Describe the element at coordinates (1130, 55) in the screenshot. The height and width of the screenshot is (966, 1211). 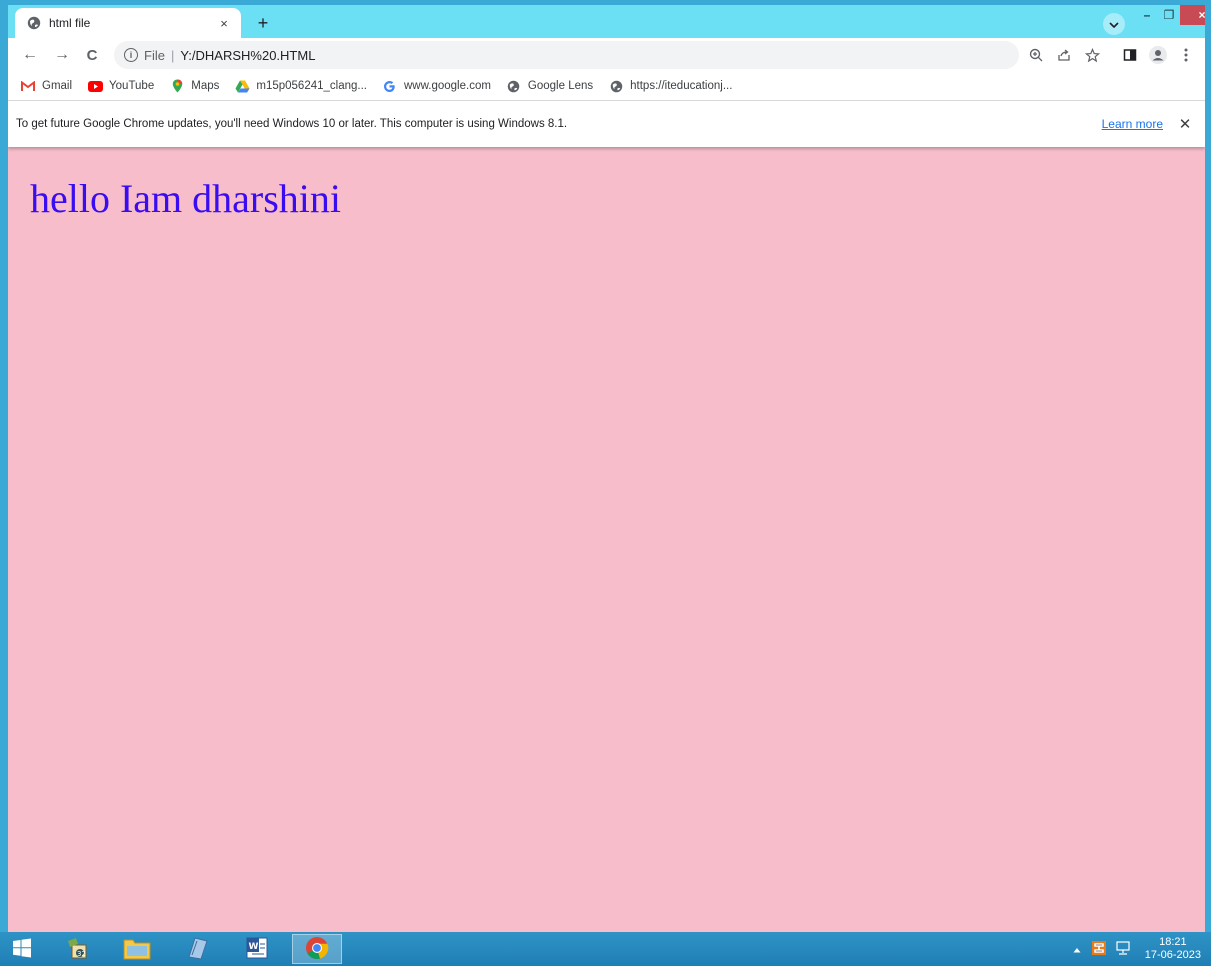
I see `side-panel-icon` at that location.